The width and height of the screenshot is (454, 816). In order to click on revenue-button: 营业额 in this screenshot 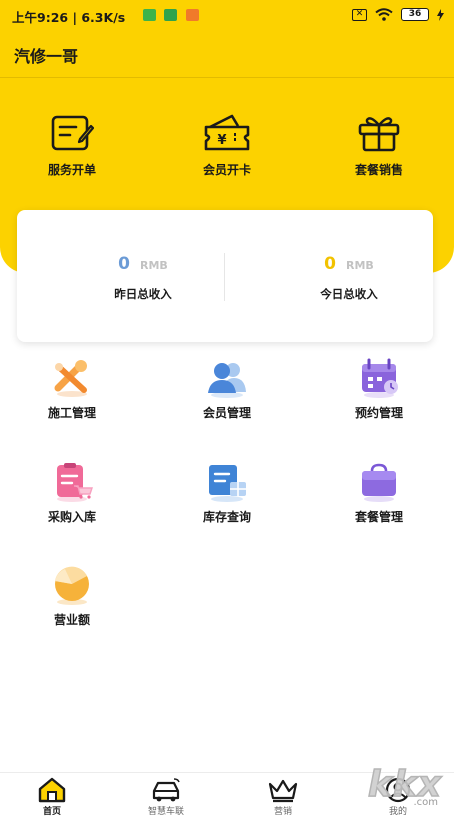, I will do `click(72, 603)`.